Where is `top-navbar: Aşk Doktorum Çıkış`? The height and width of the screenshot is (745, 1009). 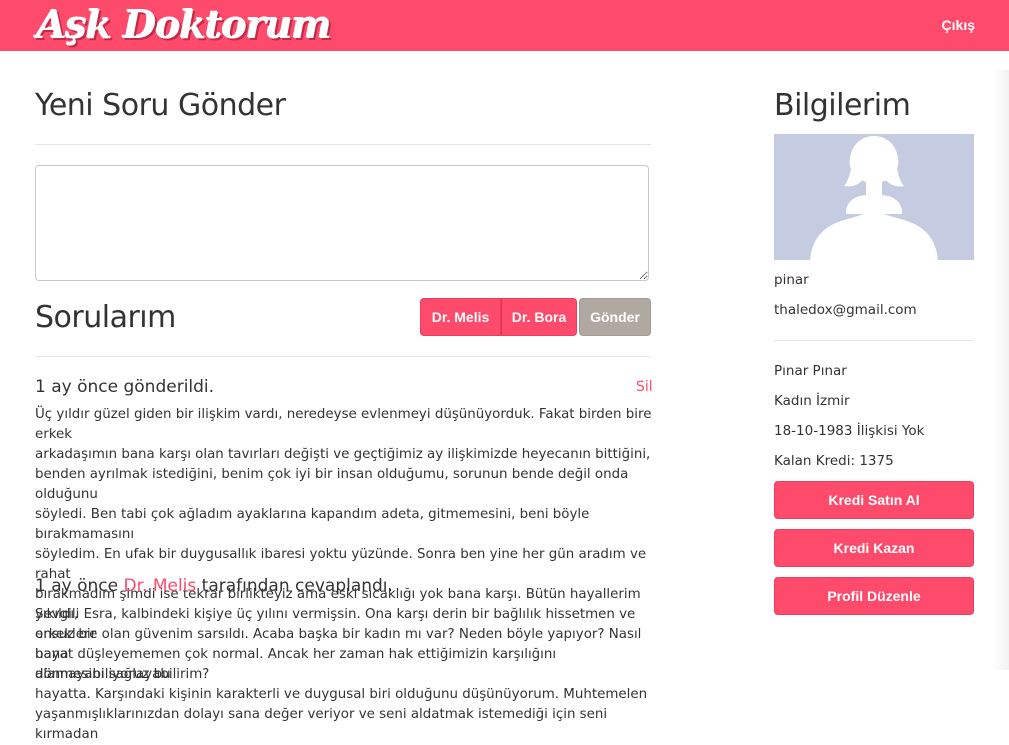 top-navbar: Aşk Doktorum Çıkış is located at coordinates (504, 25).